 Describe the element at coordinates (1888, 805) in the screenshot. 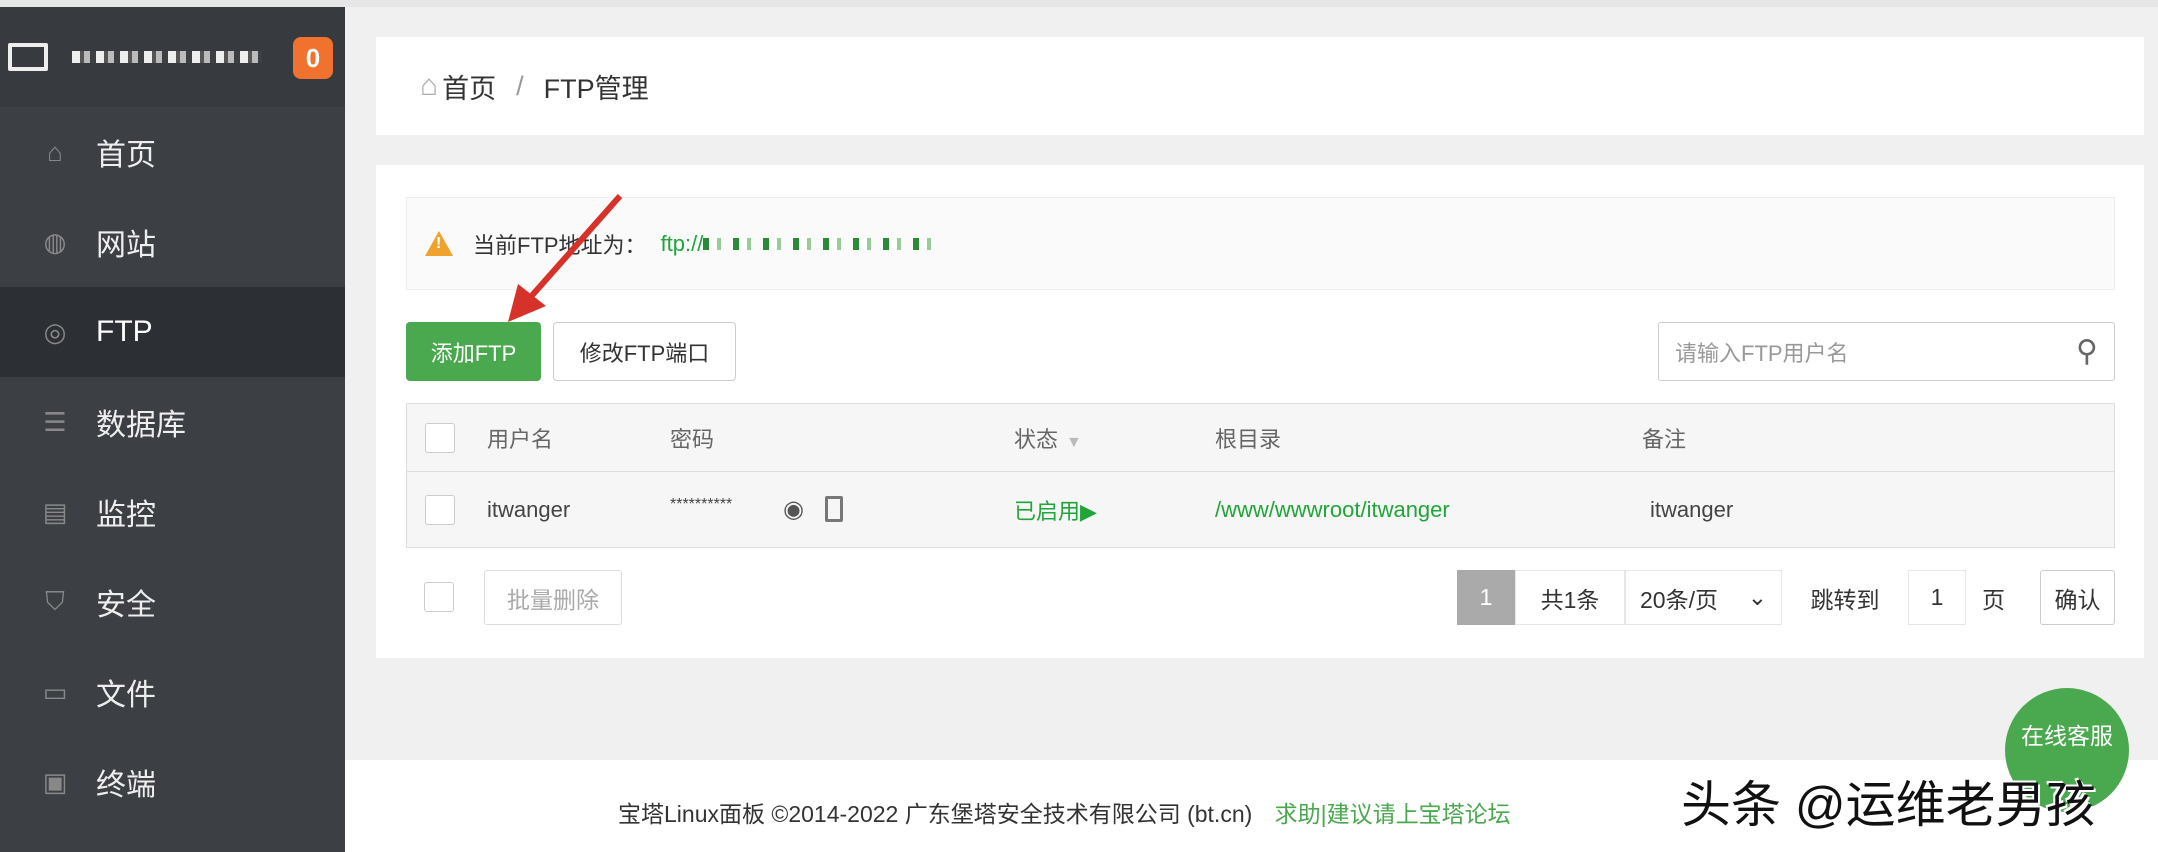

I see `watermark: 头条 @运维老男孩` at that location.